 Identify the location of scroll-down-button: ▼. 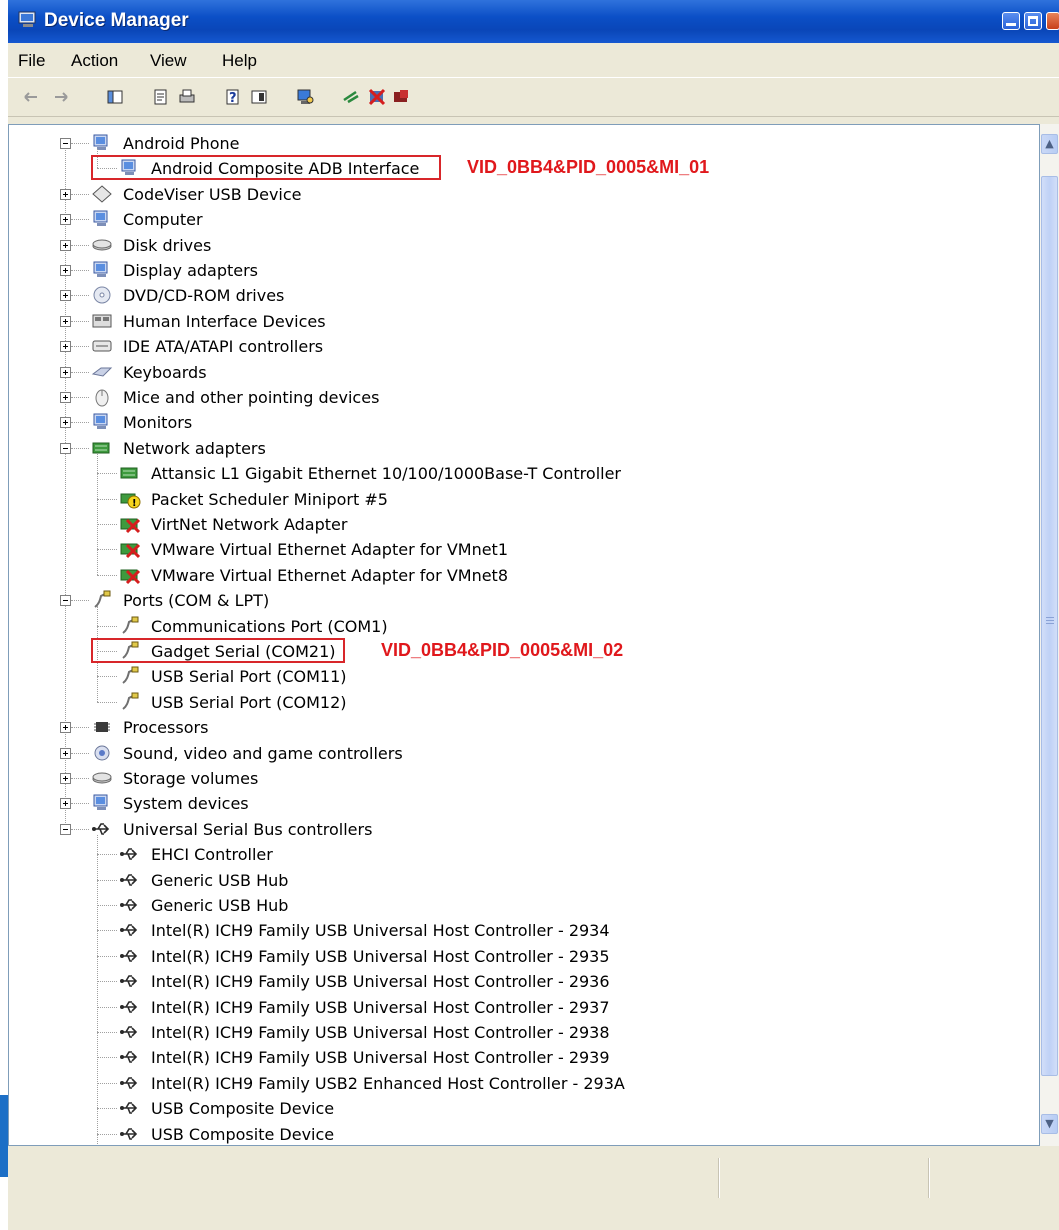
(1049, 1124).